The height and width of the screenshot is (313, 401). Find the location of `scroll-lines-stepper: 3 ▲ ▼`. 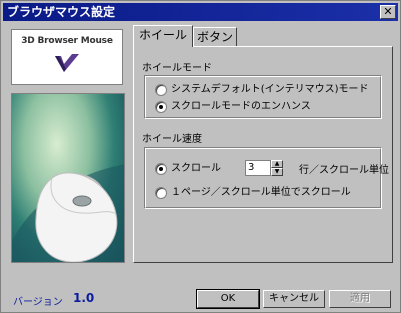

scroll-lines-stepper: 3 ▲ ▼ is located at coordinates (264, 168).